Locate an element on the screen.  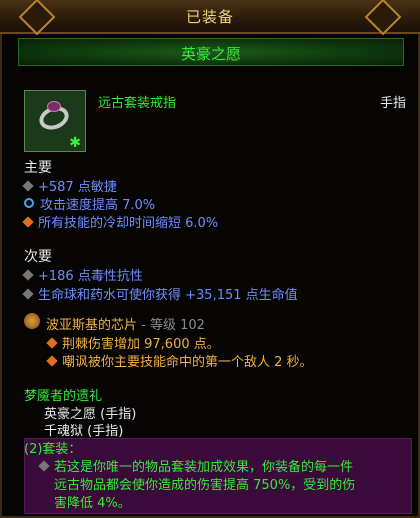
tooltip-title: 已装备 is located at coordinates (209, 17).